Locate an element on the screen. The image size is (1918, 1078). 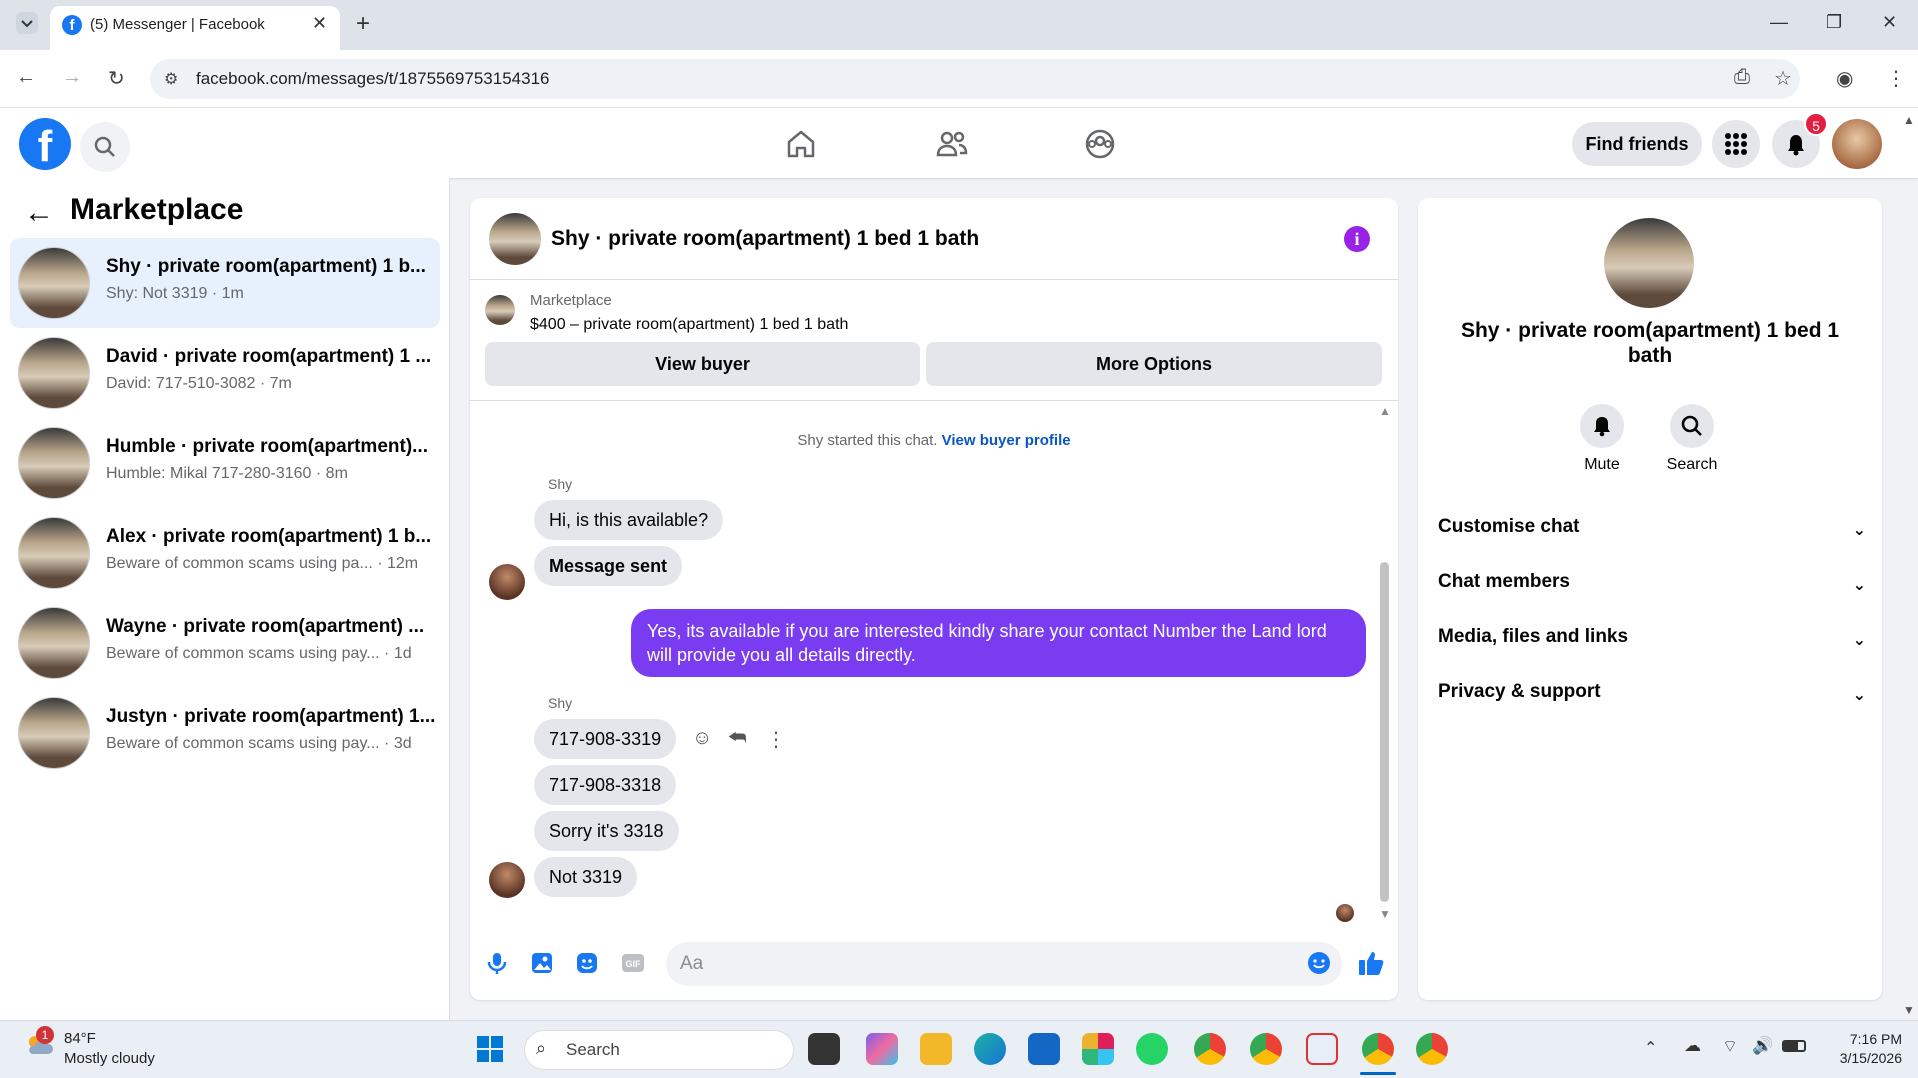
facebook-logo-icon: f is located at coordinates (45, 144).